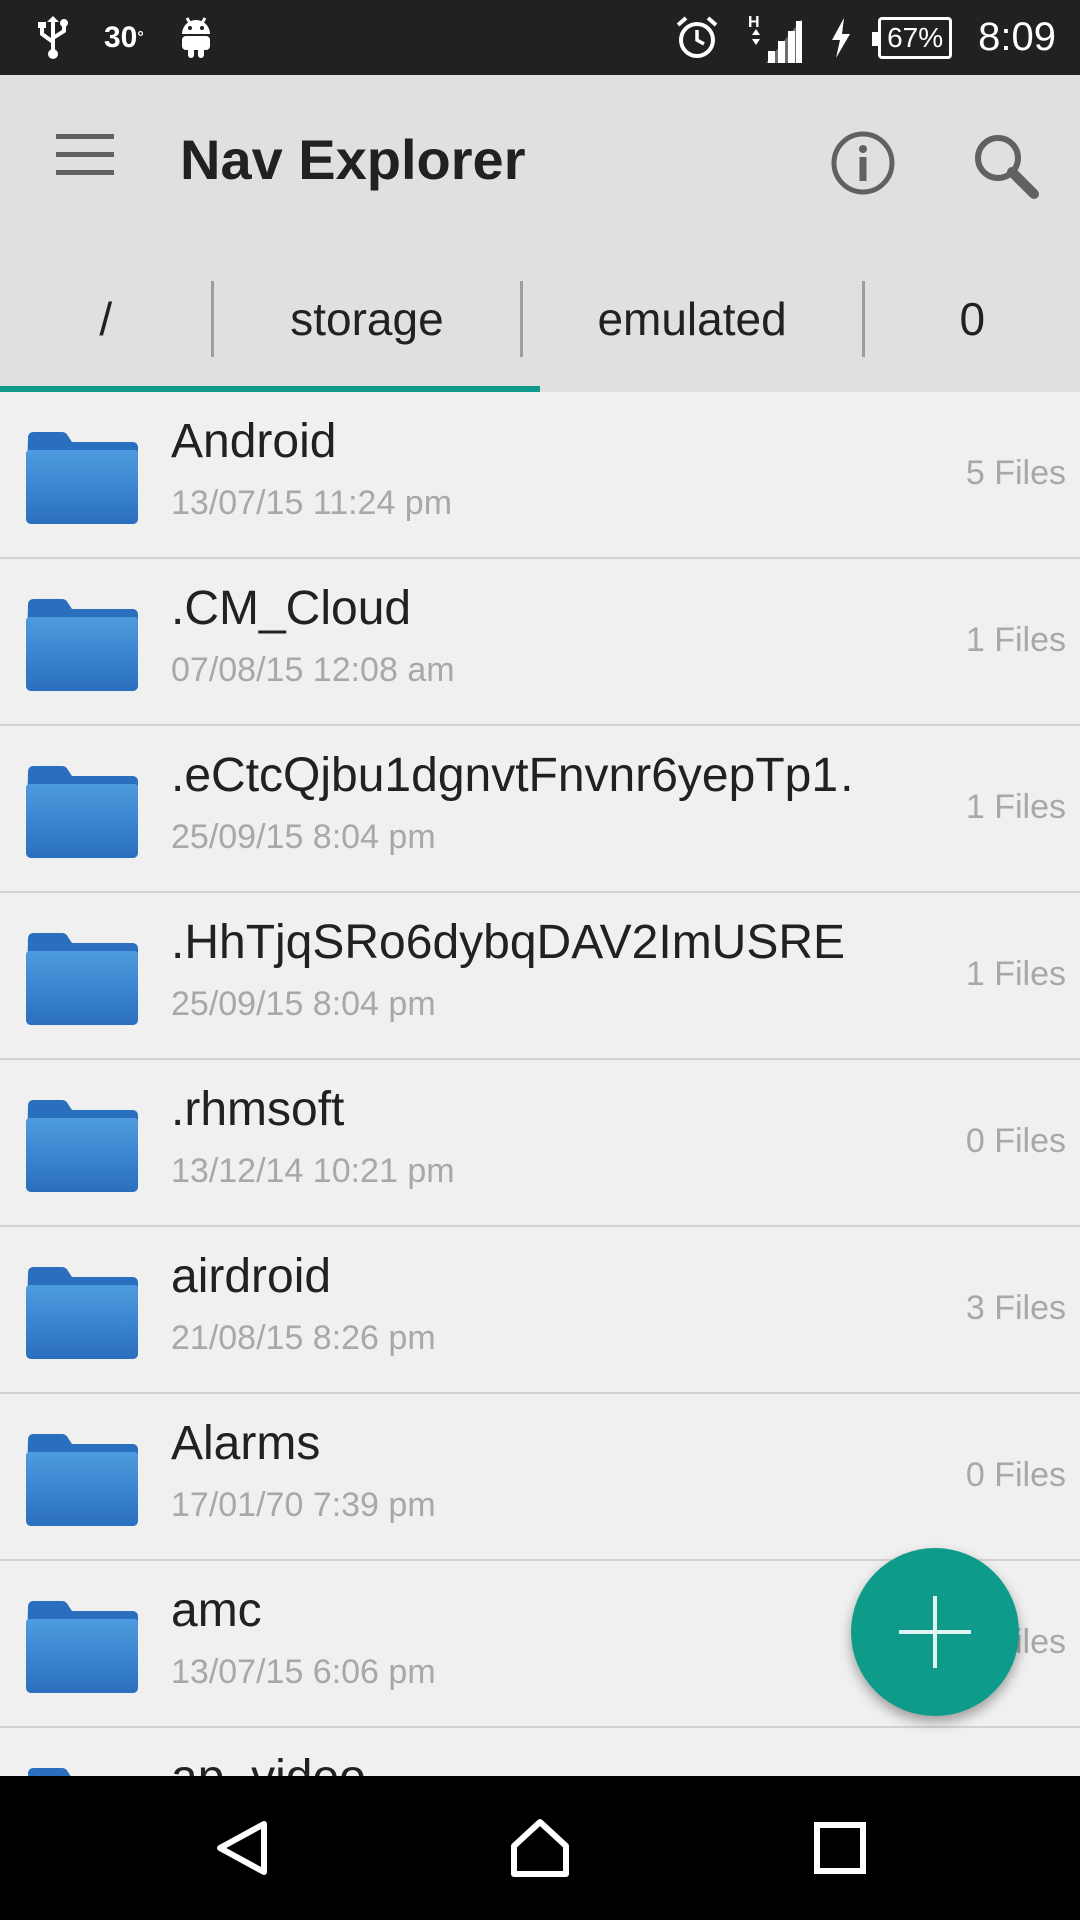 Image resolution: width=1080 pixels, height=1920 pixels. Describe the element at coordinates (540, 160) in the screenshot. I see `app-bar: Nav Explorer` at that location.